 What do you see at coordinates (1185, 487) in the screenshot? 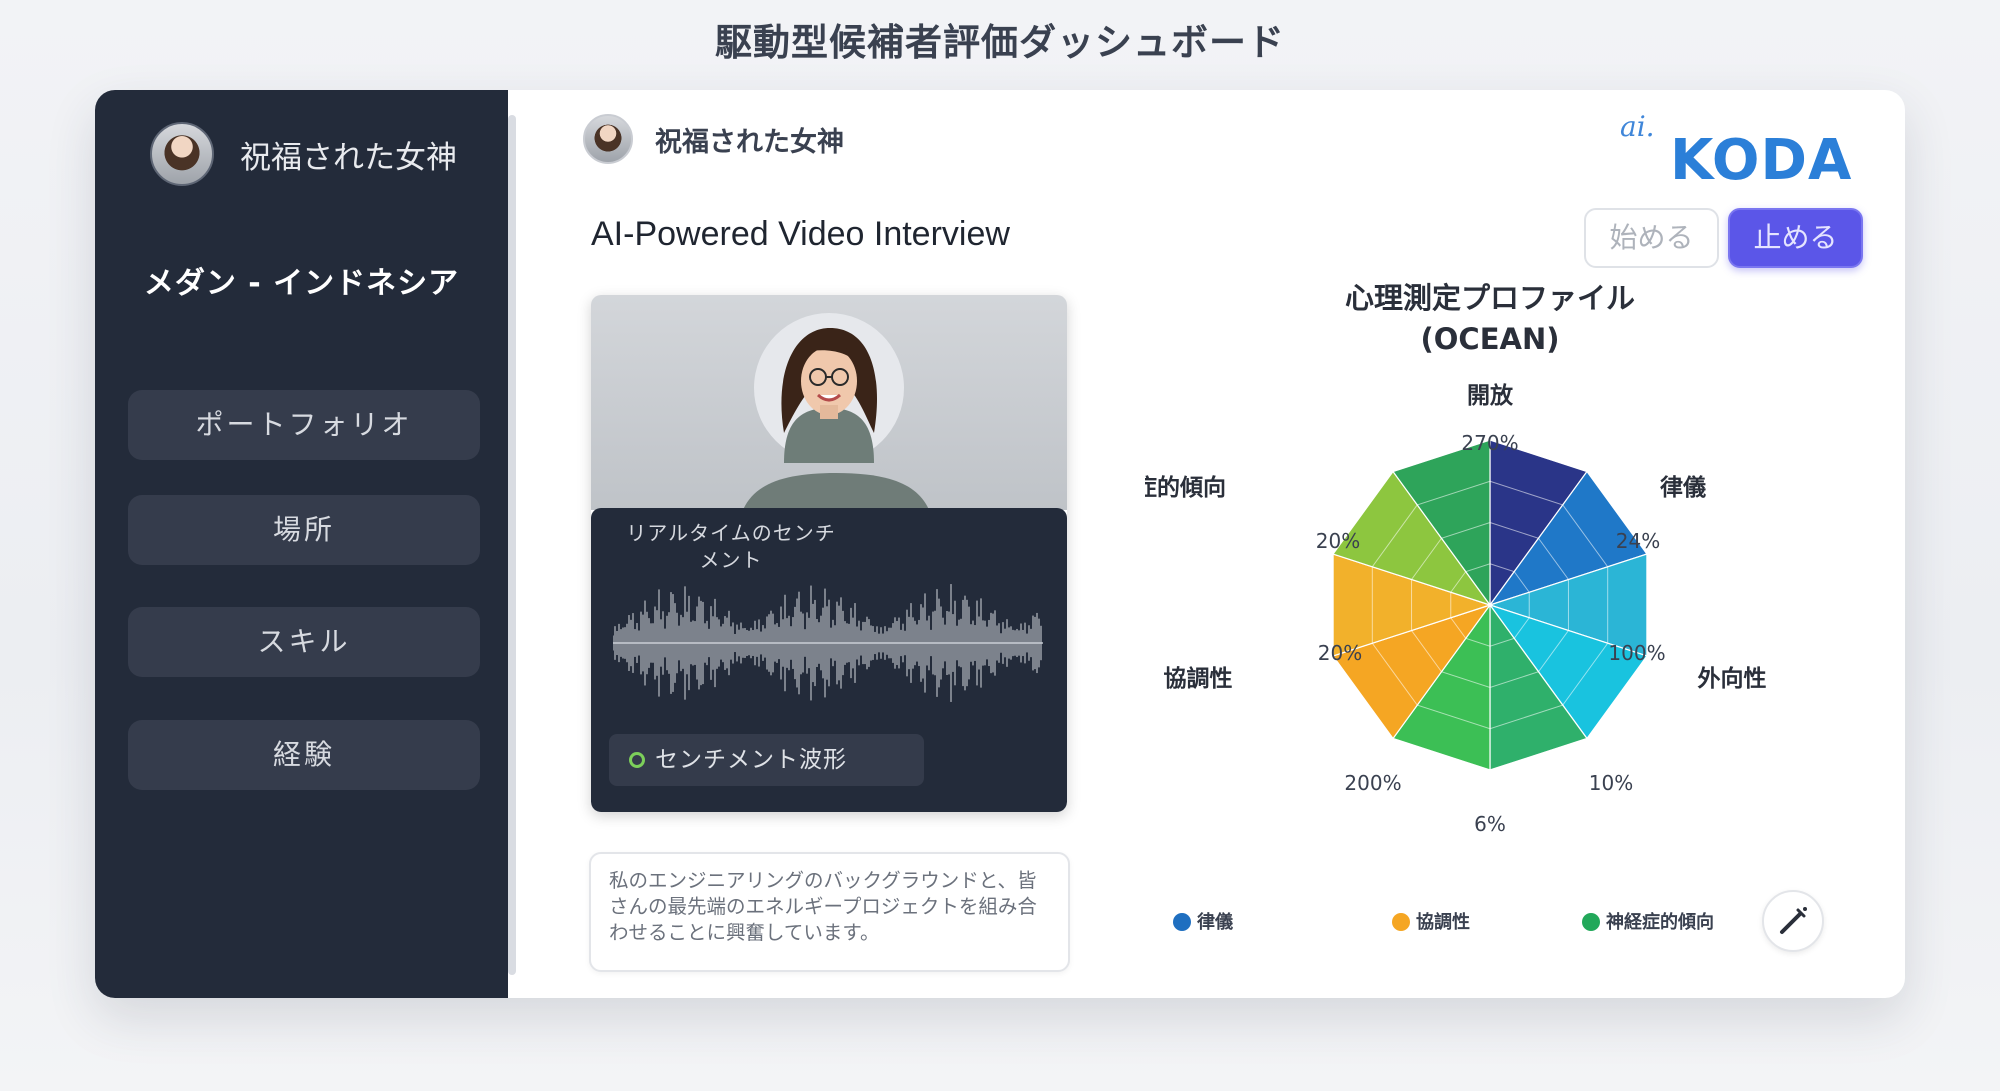
I see `axis-label: 神経症的傾向` at bounding box center [1185, 487].